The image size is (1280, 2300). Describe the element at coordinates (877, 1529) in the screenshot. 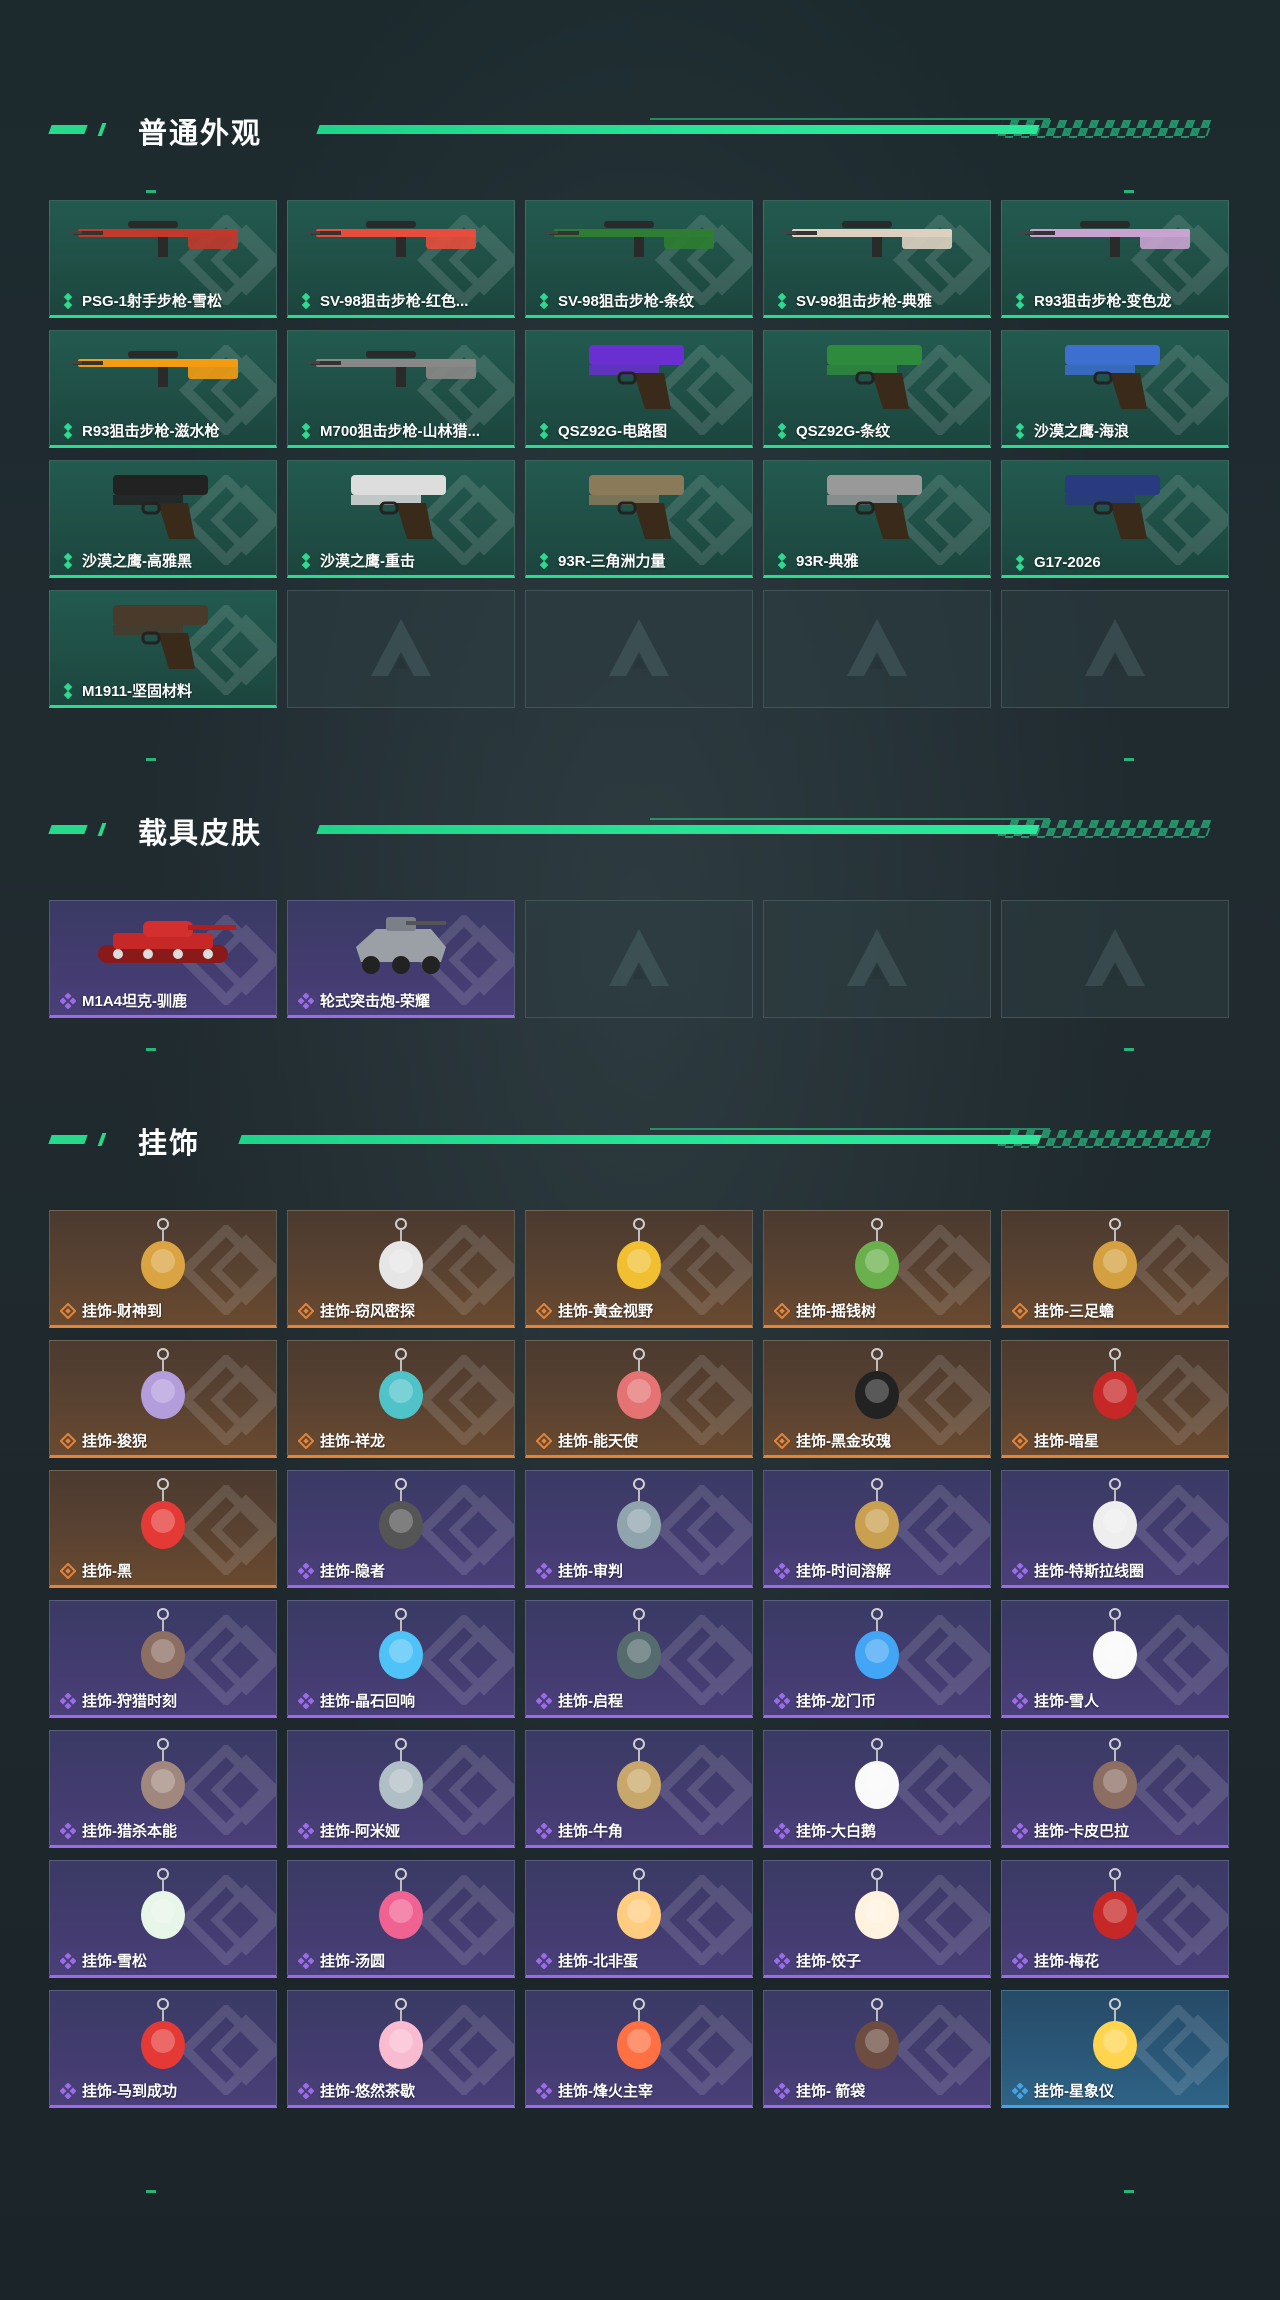

I see `item-card: 挂饰-时间溶解` at that location.